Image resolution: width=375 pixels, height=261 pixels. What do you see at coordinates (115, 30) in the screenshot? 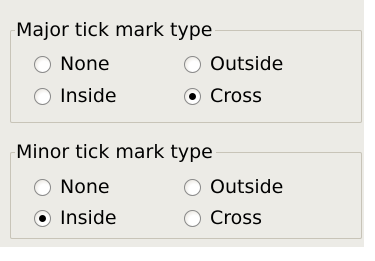
I see `major-tick-group-title: Major tick mark type` at bounding box center [115, 30].